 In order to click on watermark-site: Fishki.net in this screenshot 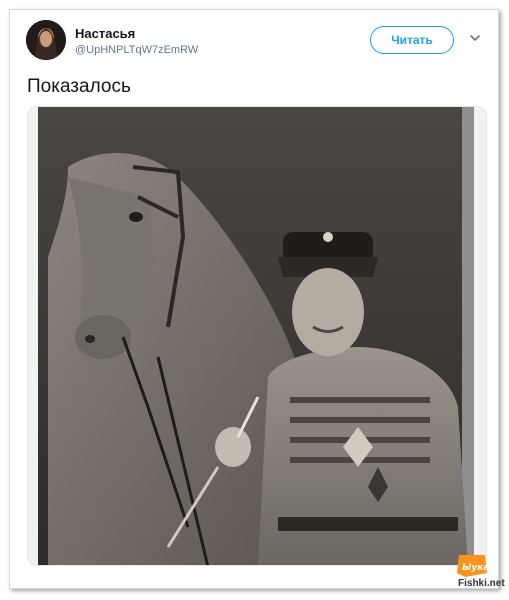, I will do `click(481, 583)`.